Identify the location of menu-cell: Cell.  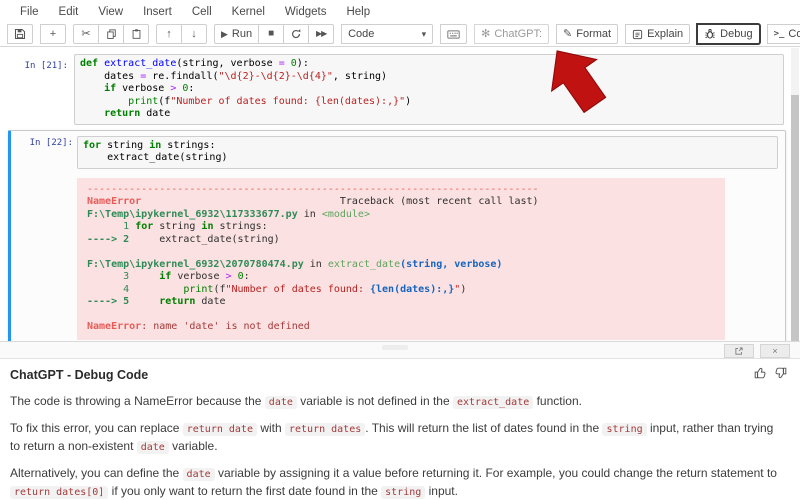
(202, 12).